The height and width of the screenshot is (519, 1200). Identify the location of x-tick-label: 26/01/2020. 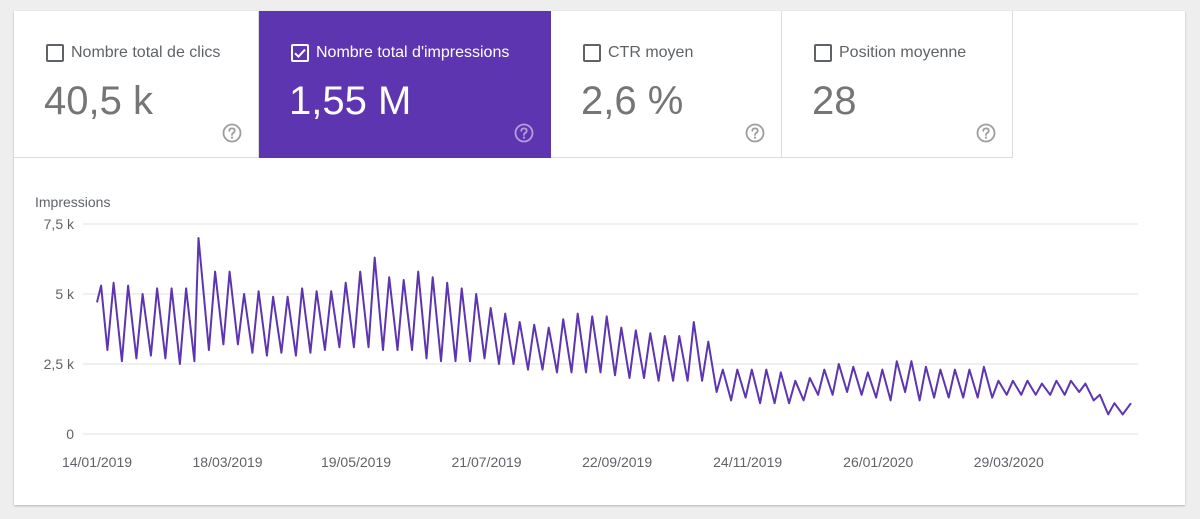
(878, 462).